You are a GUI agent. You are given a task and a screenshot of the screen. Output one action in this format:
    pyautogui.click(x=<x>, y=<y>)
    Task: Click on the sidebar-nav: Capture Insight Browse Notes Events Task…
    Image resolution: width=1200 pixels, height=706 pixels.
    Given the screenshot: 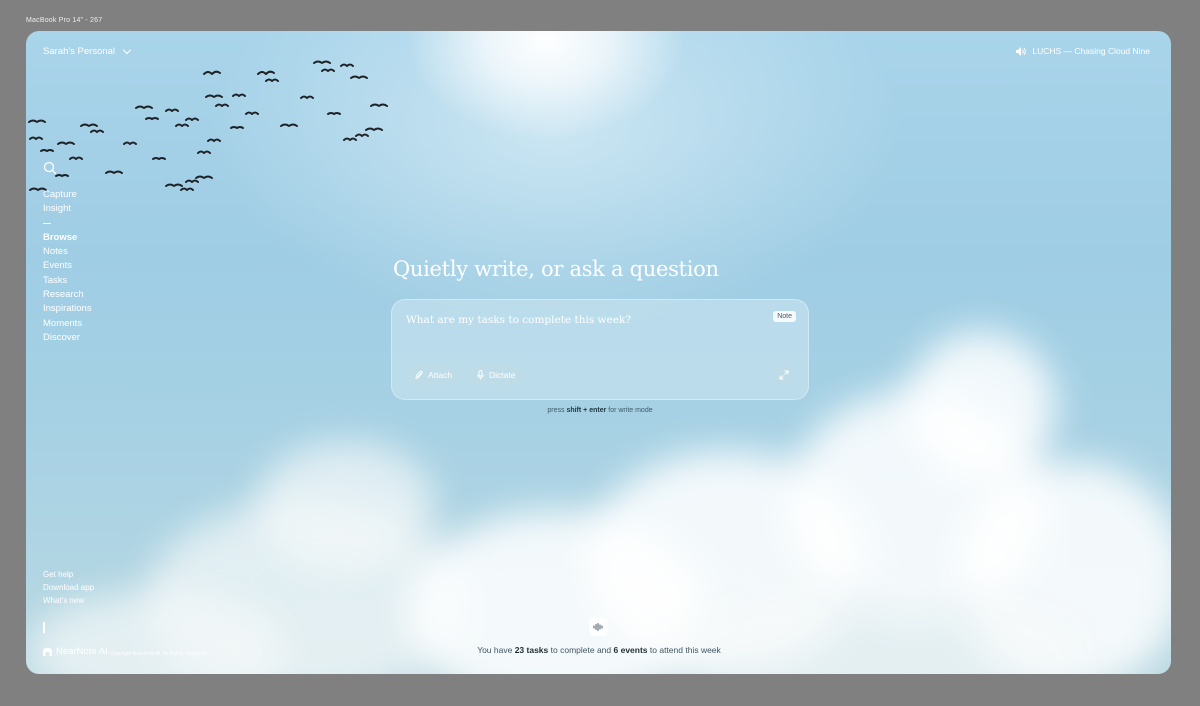 What is the action you would take?
    pyautogui.click(x=67, y=266)
    